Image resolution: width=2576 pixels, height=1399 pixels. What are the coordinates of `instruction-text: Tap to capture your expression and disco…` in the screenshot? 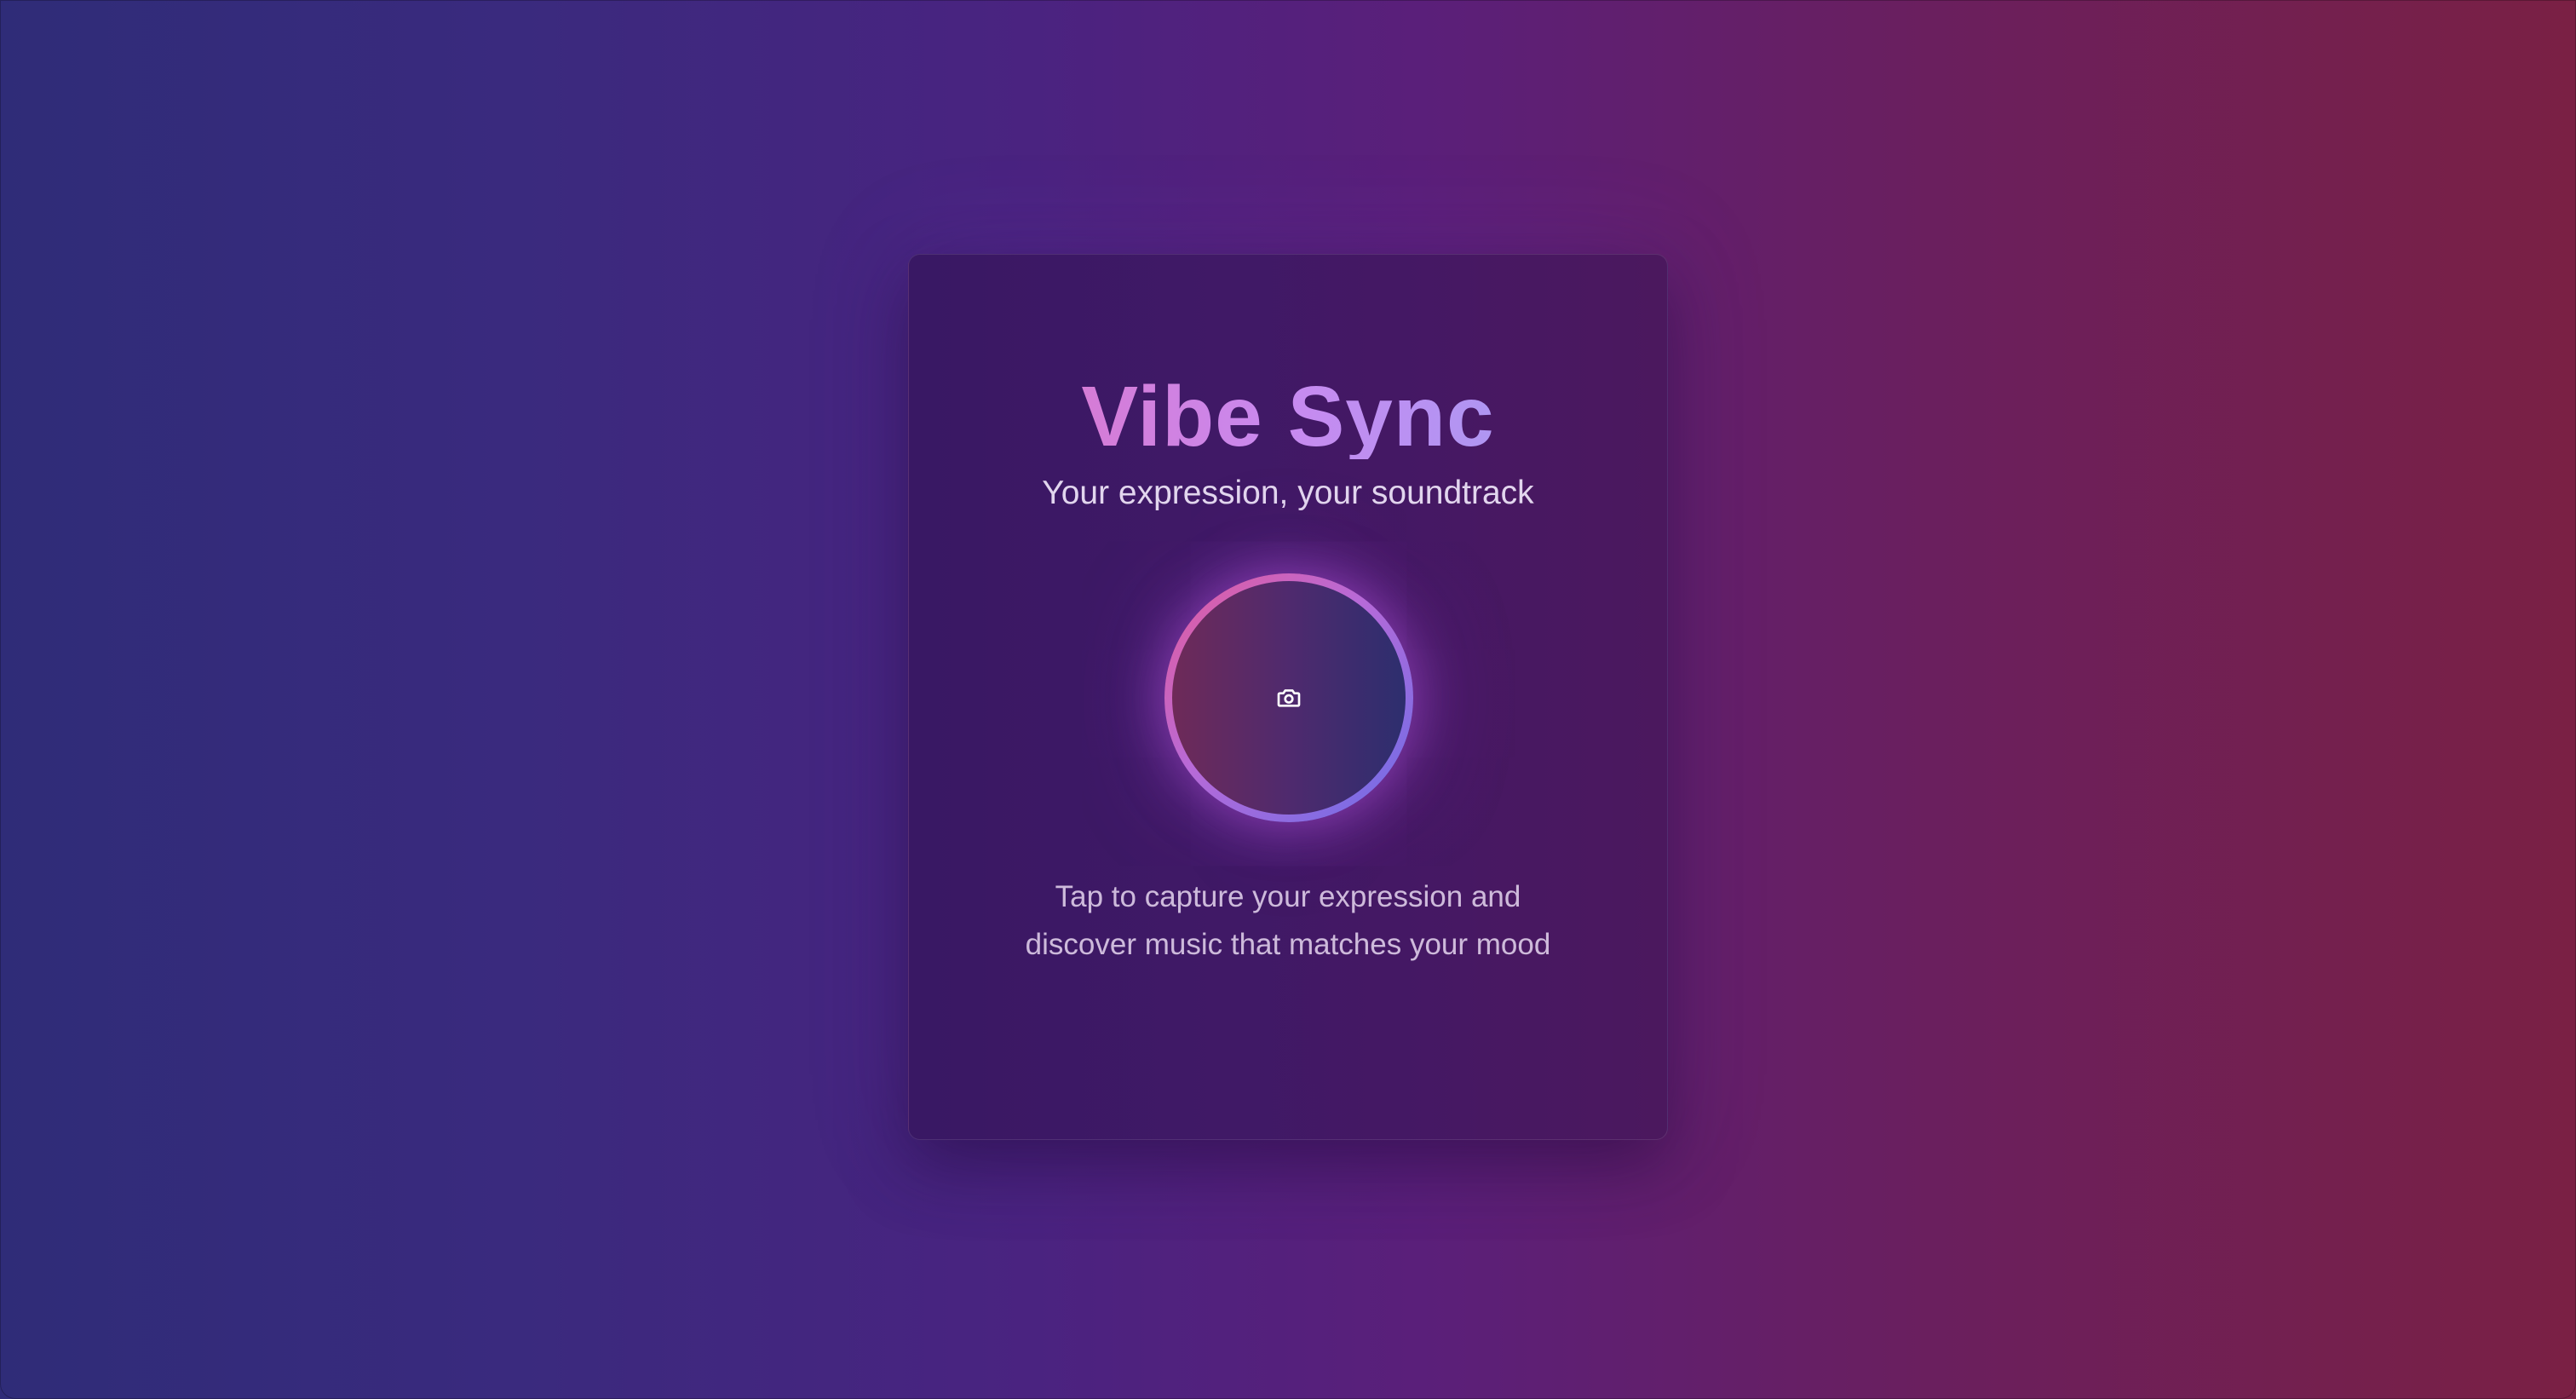 It's located at (1288, 920).